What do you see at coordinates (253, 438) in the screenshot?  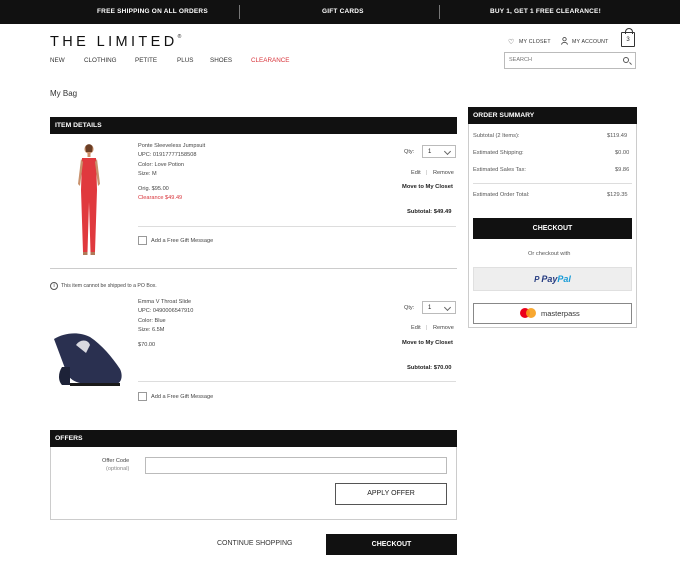 I see `offers-heading: OFFERS` at bounding box center [253, 438].